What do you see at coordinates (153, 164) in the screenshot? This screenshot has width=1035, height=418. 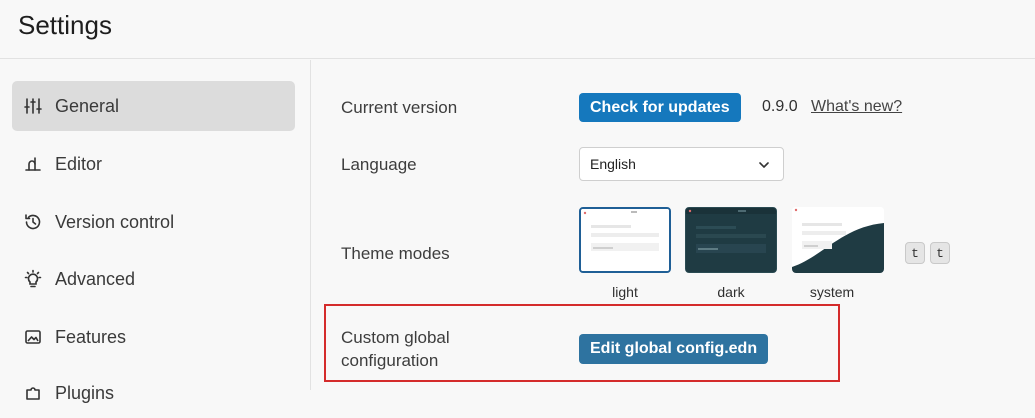 I see `sidebar-item-editor: Editor` at bounding box center [153, 164].